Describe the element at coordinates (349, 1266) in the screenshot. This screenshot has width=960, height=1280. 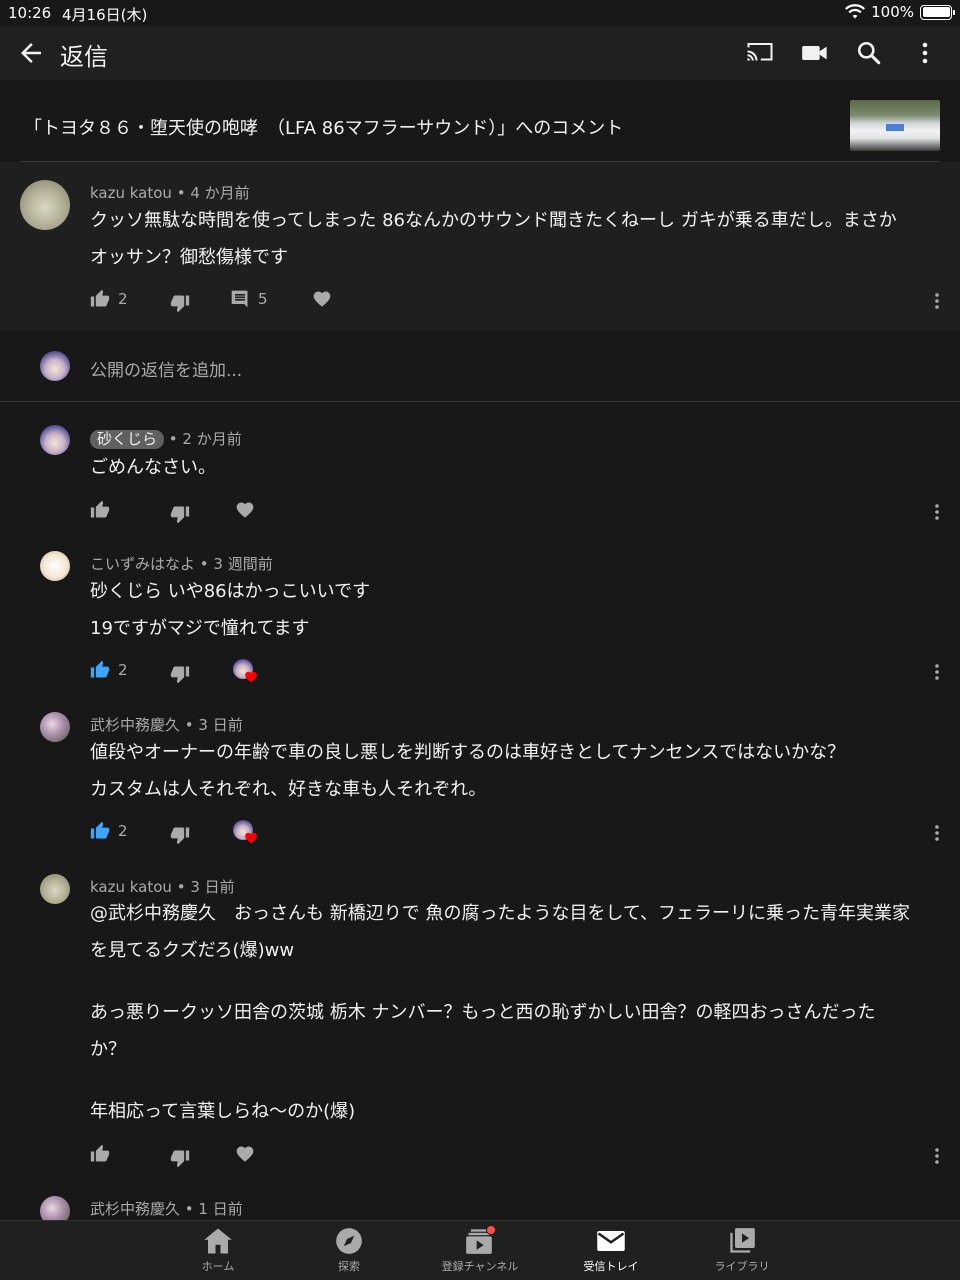
I see `nav-label: 探索` at that location.